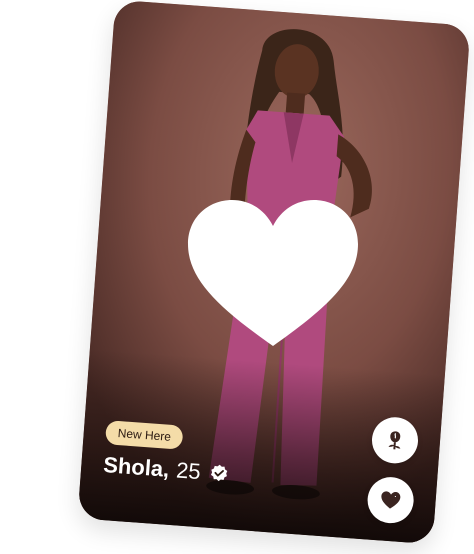 This screenshot has width=474, height=554. Describe the element at coordinates (218, 473) in the screenshot. I see `verified-check-icon` at that location.